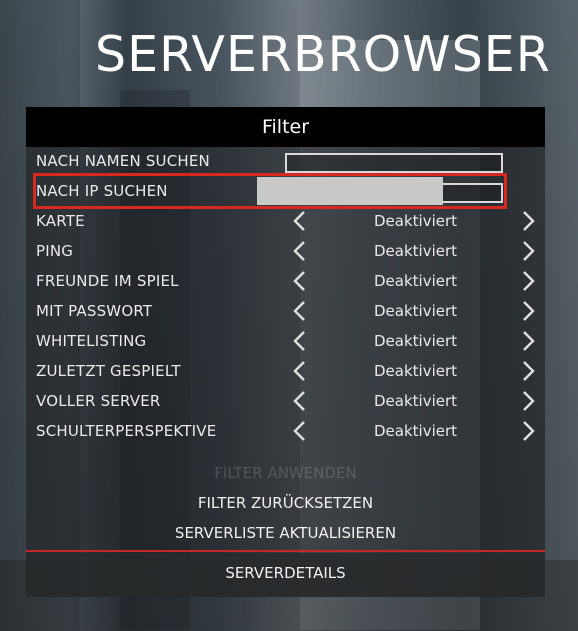 This screenshot has height=631, width=578. What do you see at coordinates (285, 222) in the screenshot?
I see `filter-row-karte: KARTE Deaktiviert` at bounding box center [285, 222].